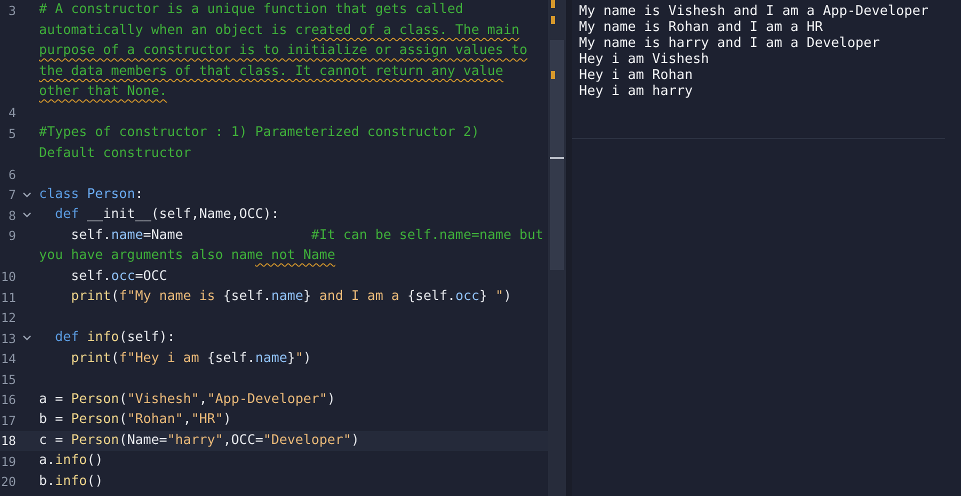 This screenshot has width=961, height=496. Describe the element at coordinates (283, 51) in the screenshot. I see `code-line: purpose of a constructor is to initialize or assign values to` at that location.